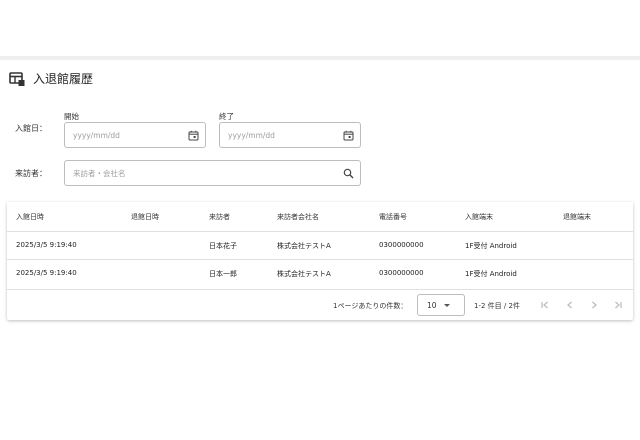  I want to click on table-icon, so click(17, 78).